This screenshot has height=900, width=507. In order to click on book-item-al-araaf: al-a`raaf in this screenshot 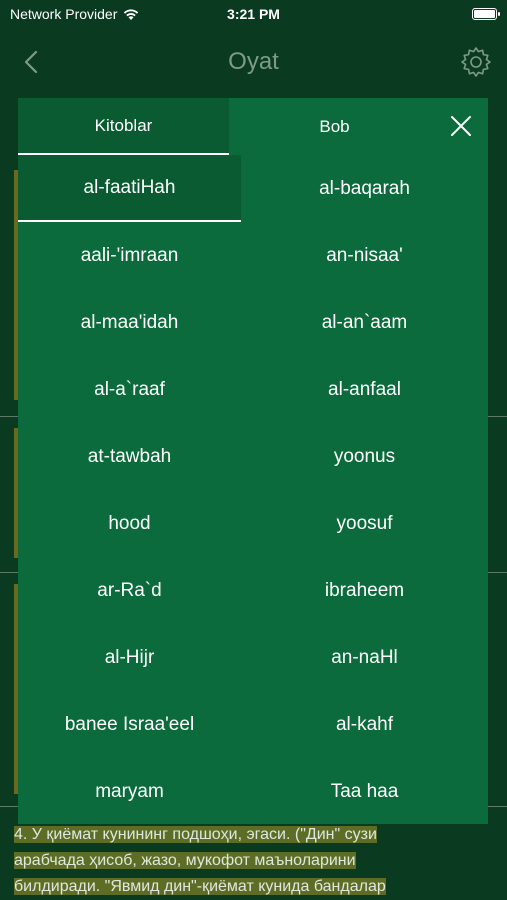, I will do `click(129, 389)`.